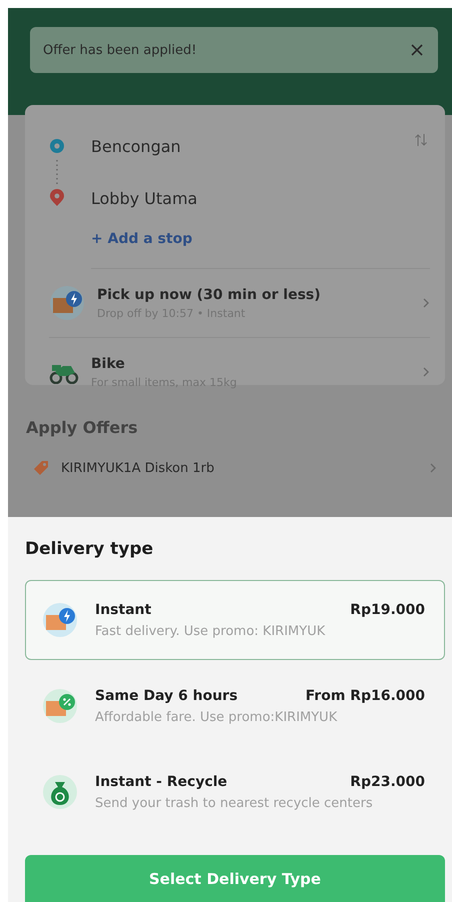 This screenshot has height=902, width=452. Describe the element at coordinates (108, 364) in the screenshot. I see `option-title: Bike` at that location.